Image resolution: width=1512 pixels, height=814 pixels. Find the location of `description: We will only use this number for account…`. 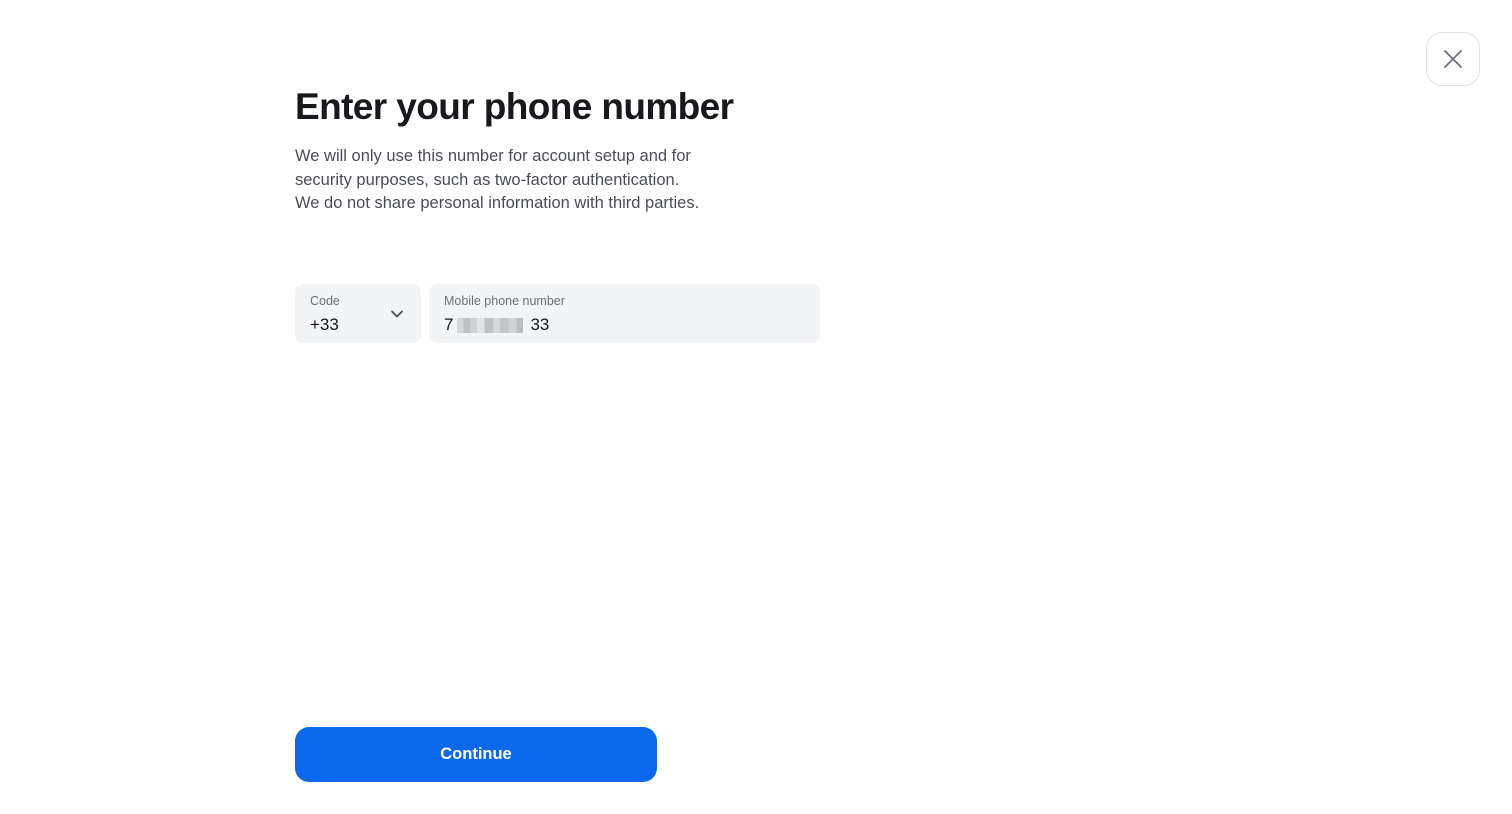

description: We will only use this number for account… is located at coordinates (515, 180).